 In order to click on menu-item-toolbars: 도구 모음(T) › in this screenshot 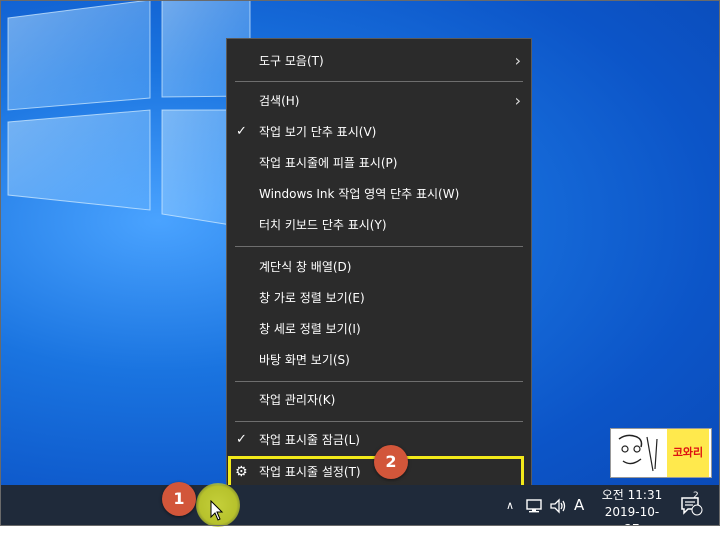, I will do `click(379, 61)`.